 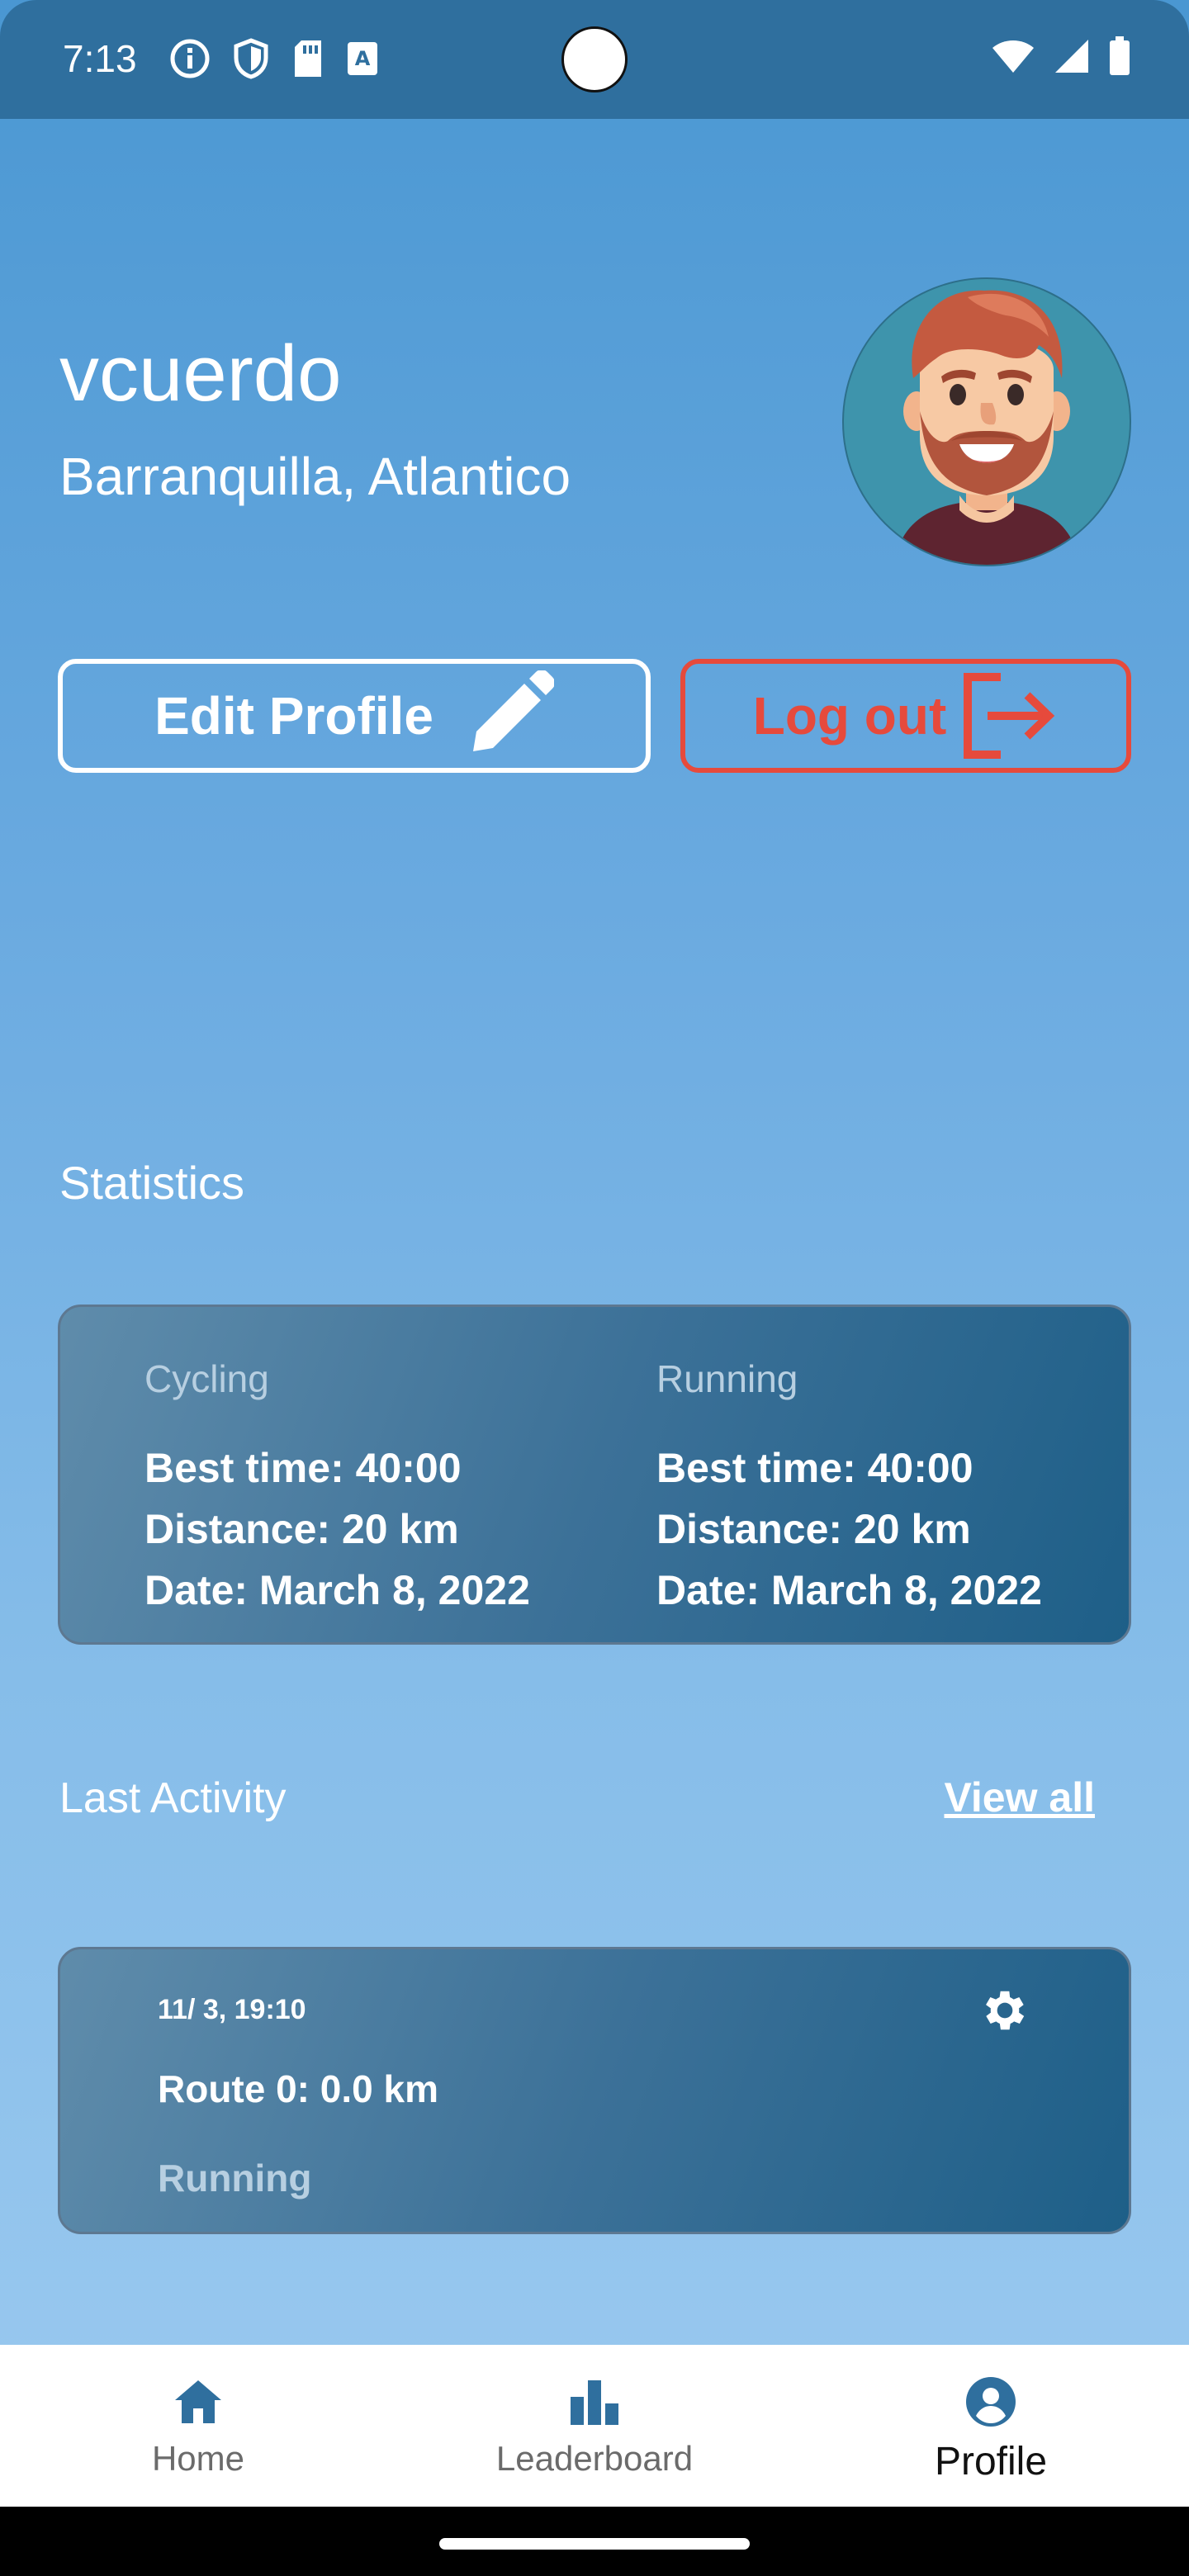 I want to click on activity-route: Route 0: 0.0 km, so click(x=298, y=2088).